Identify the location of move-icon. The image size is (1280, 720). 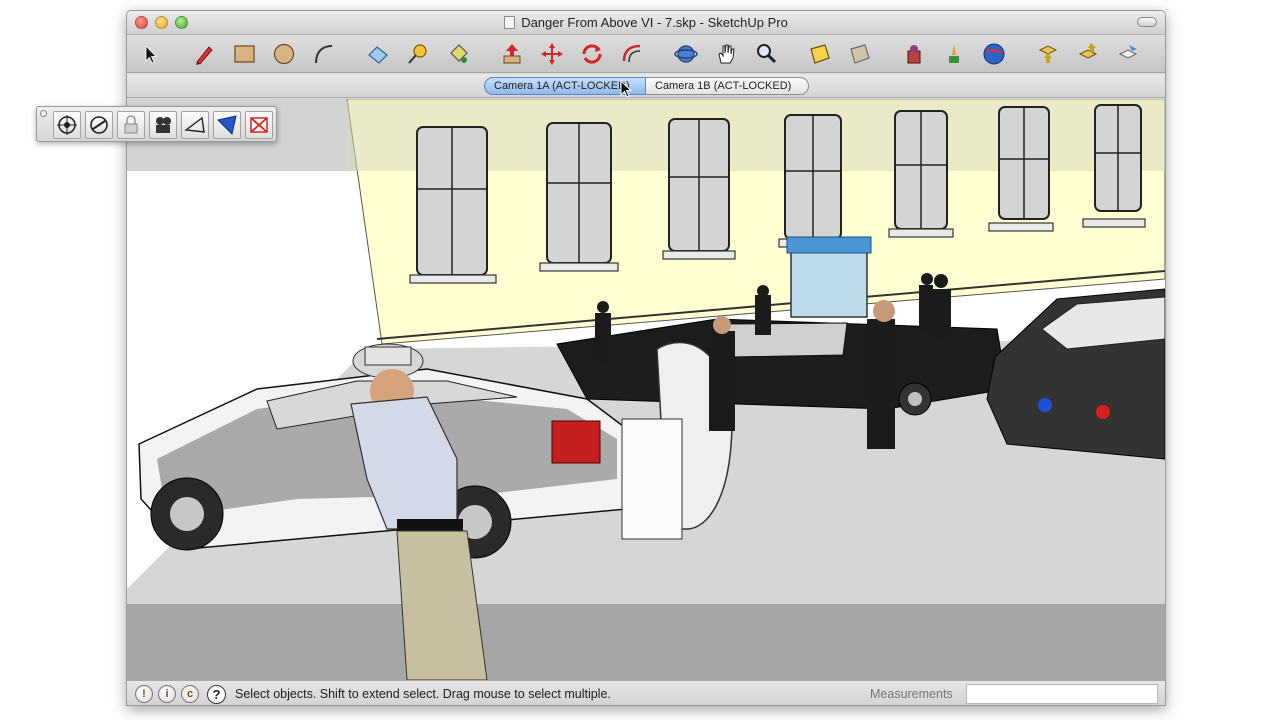
(552, 54).